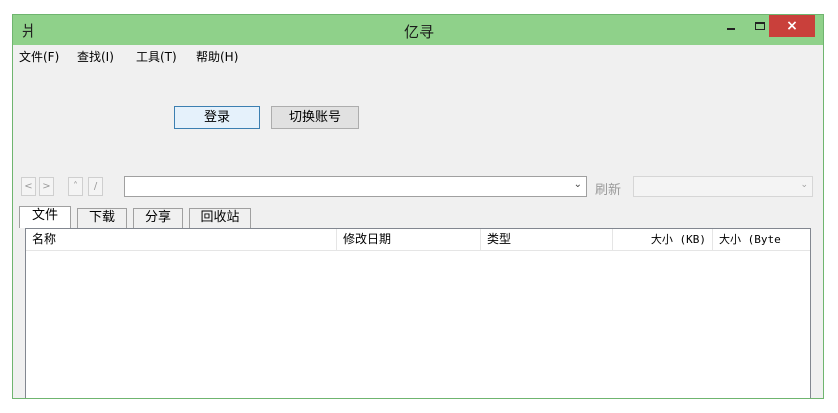 This screenshot has width=838, height=413. Describe the element at coordinates (731, 26) in the screenshot. I see `minimize-button` at that location.